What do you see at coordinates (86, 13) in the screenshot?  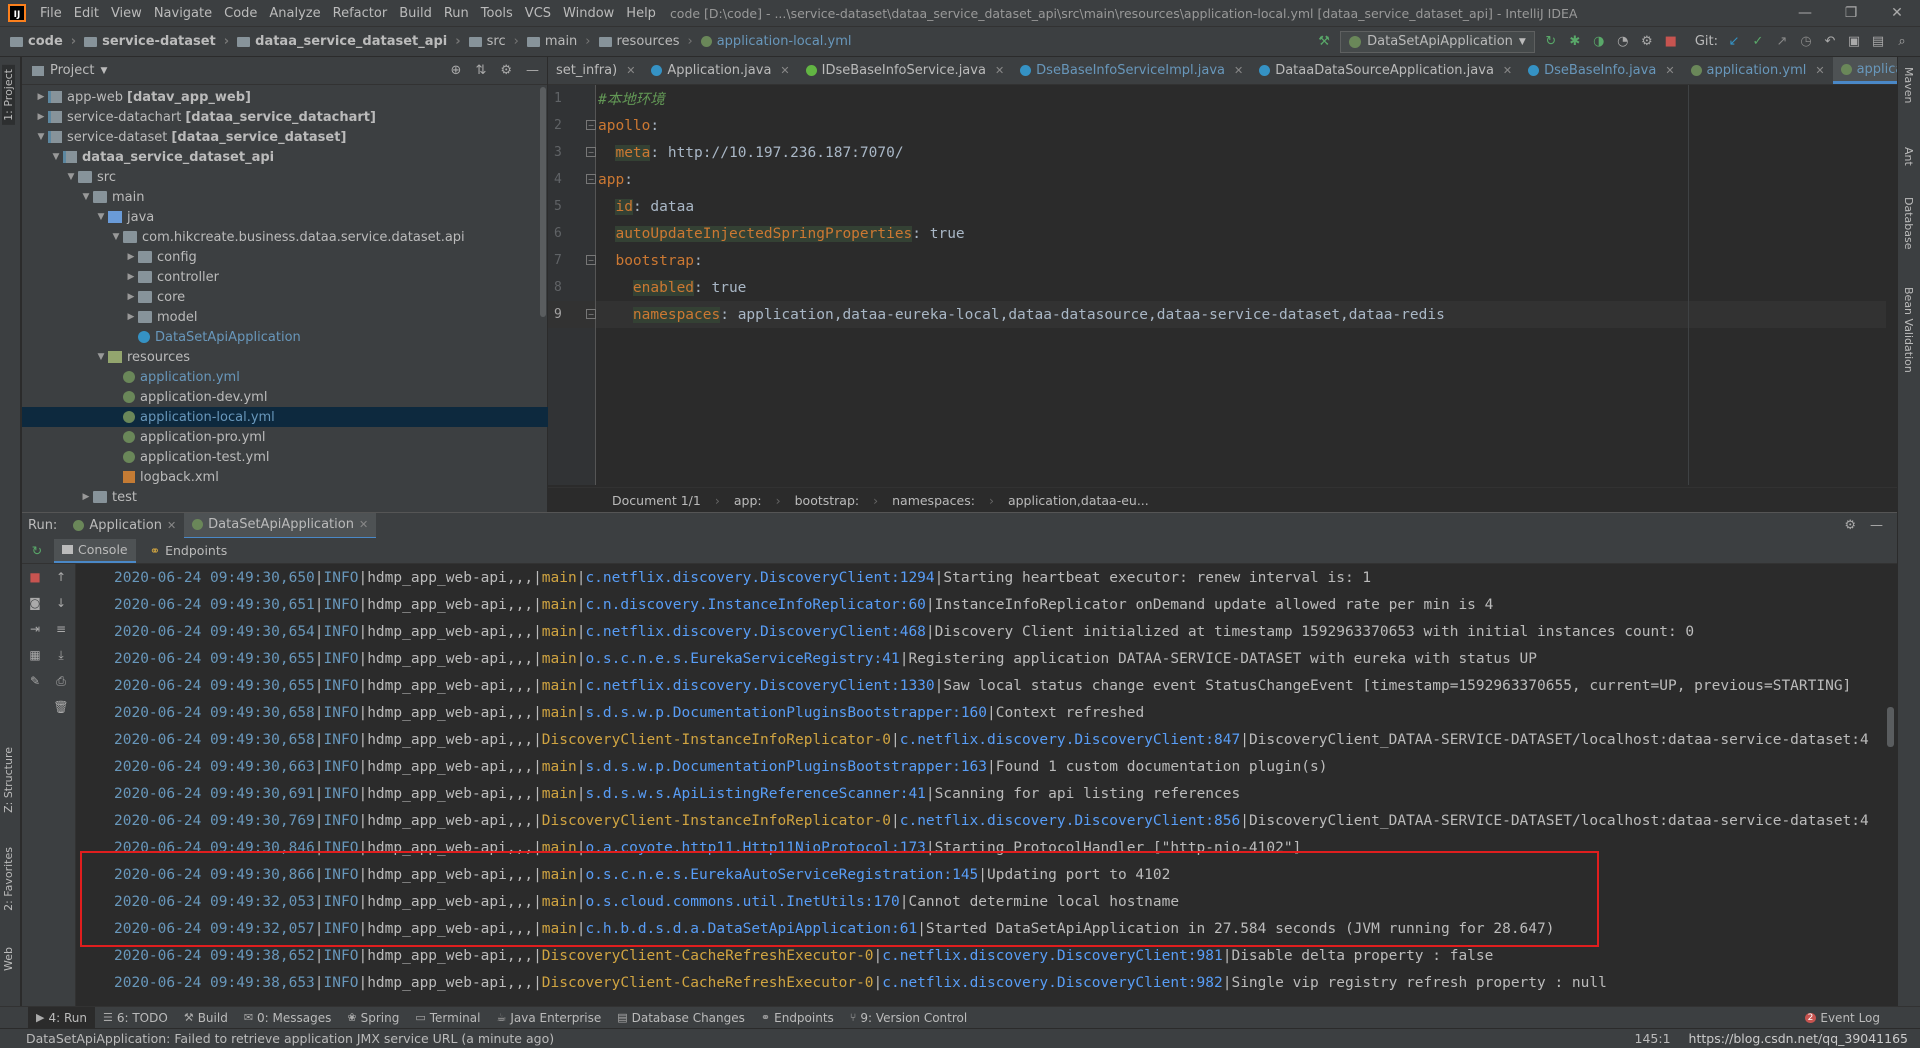 I see `menu-edit: Edit` at bounding box center [86, 13].